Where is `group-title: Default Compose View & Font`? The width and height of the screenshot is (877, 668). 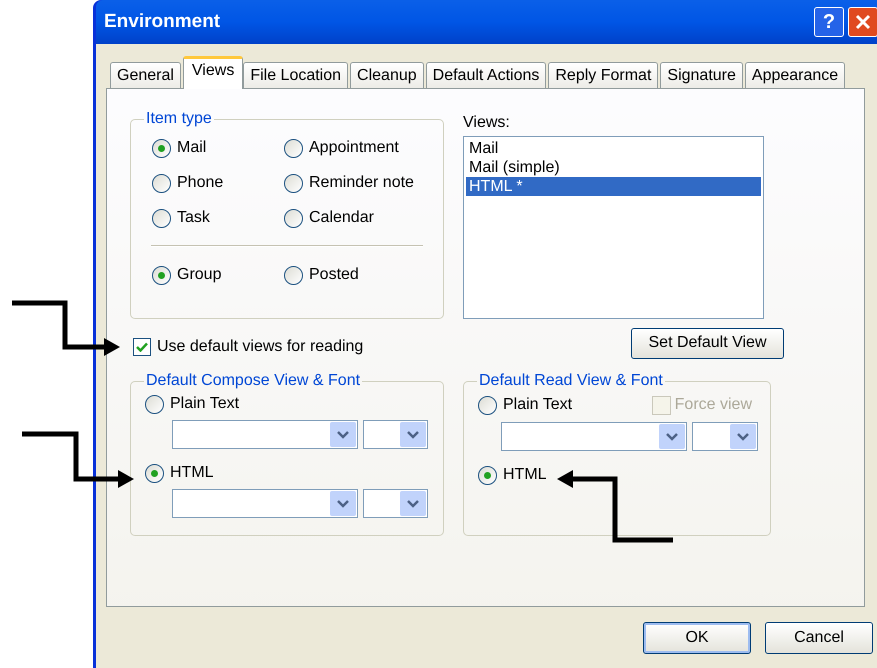
group-title: Default Compose View & Font is located at coordinates (253, 381).